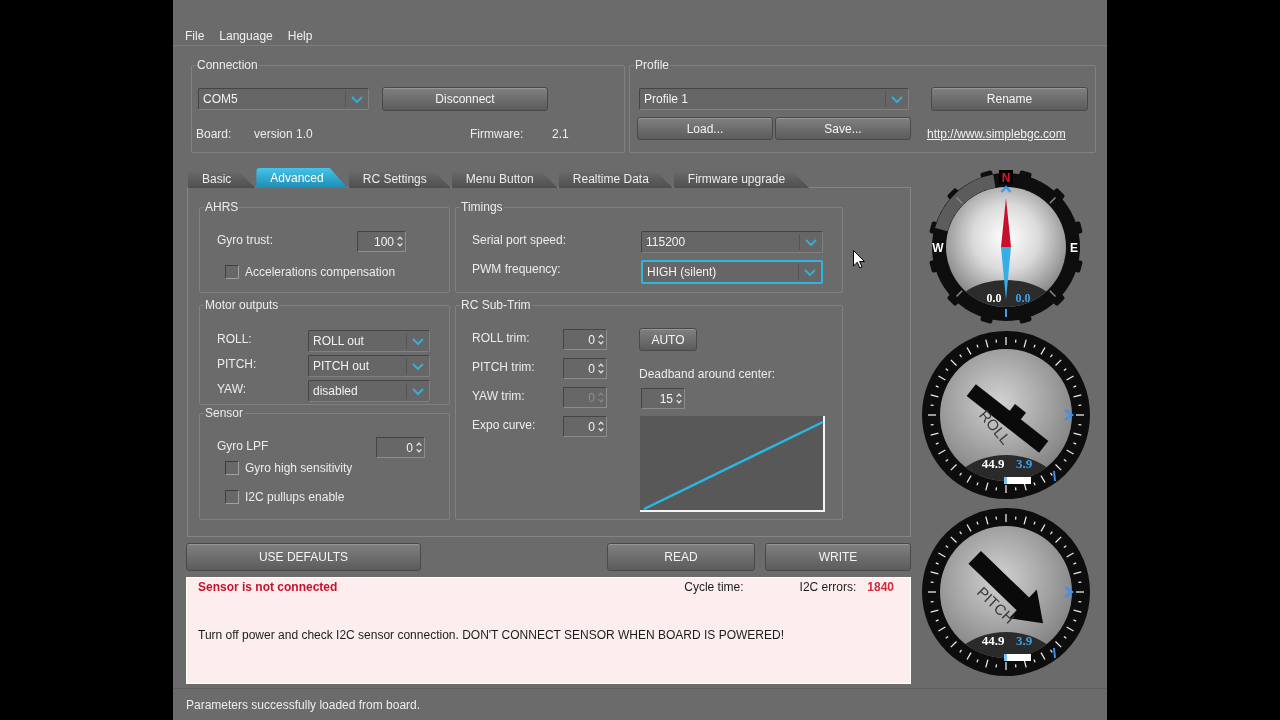 This screenshot has height=720, width=1280. Describe the element at coordinates (1009, 99) in the screenshot. I see `rename-button: Rename` at that location.